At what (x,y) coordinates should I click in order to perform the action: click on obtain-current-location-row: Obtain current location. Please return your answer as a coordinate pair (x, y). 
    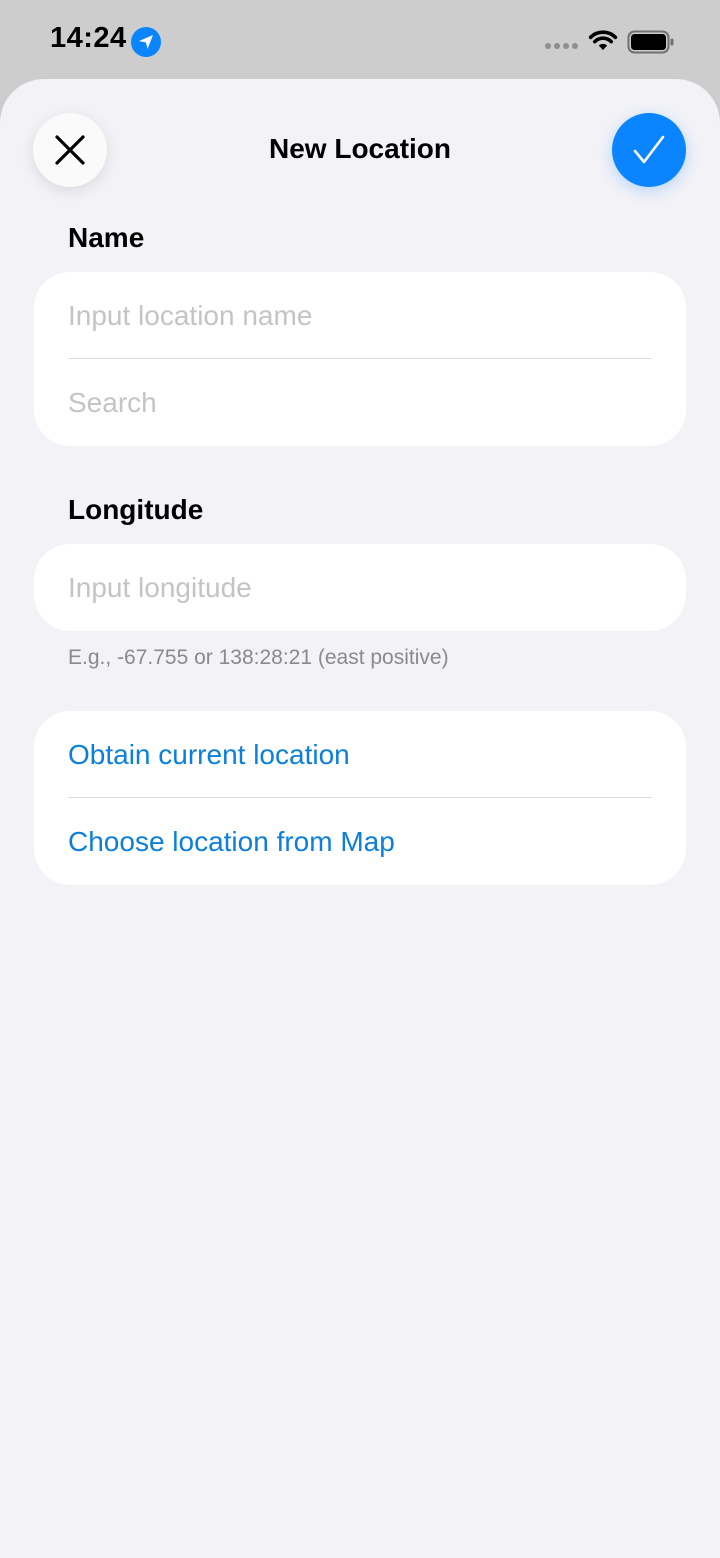
    Looking at the image, I should click on (360, 754).